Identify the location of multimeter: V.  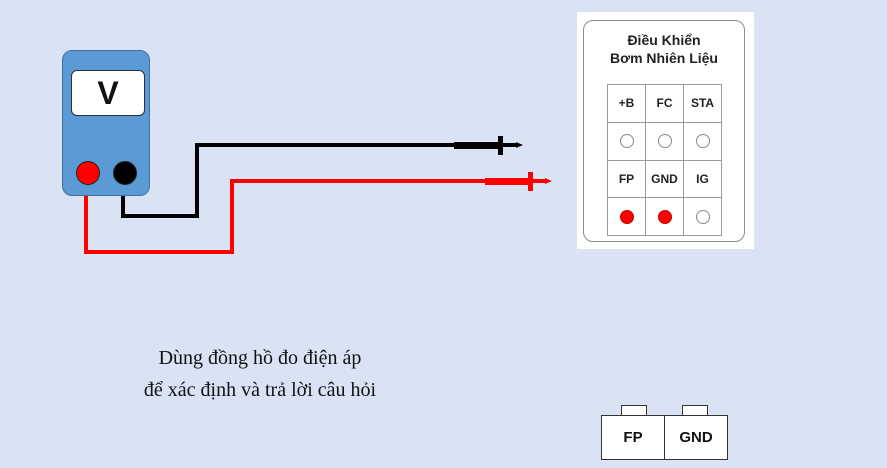
(106, 123).